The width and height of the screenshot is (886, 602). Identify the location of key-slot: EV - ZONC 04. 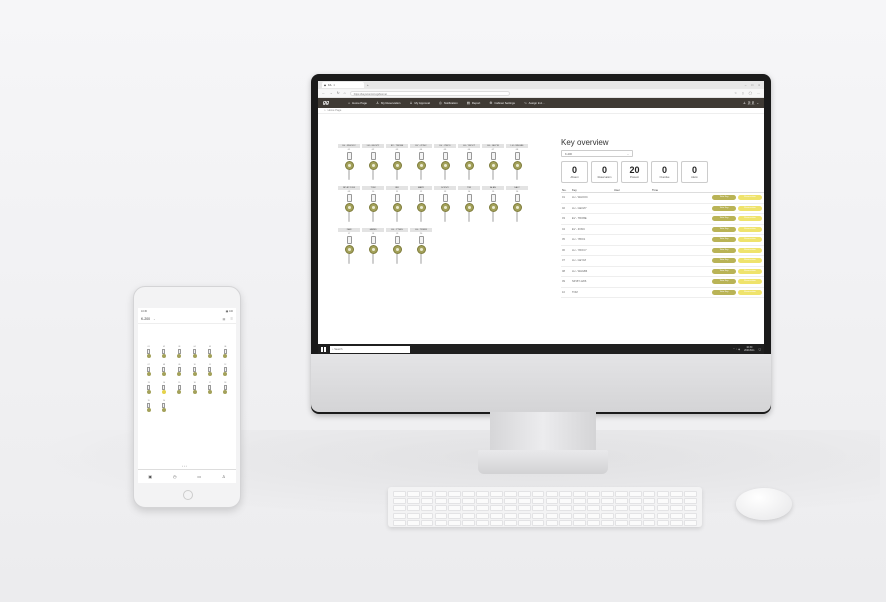
(421, 162).